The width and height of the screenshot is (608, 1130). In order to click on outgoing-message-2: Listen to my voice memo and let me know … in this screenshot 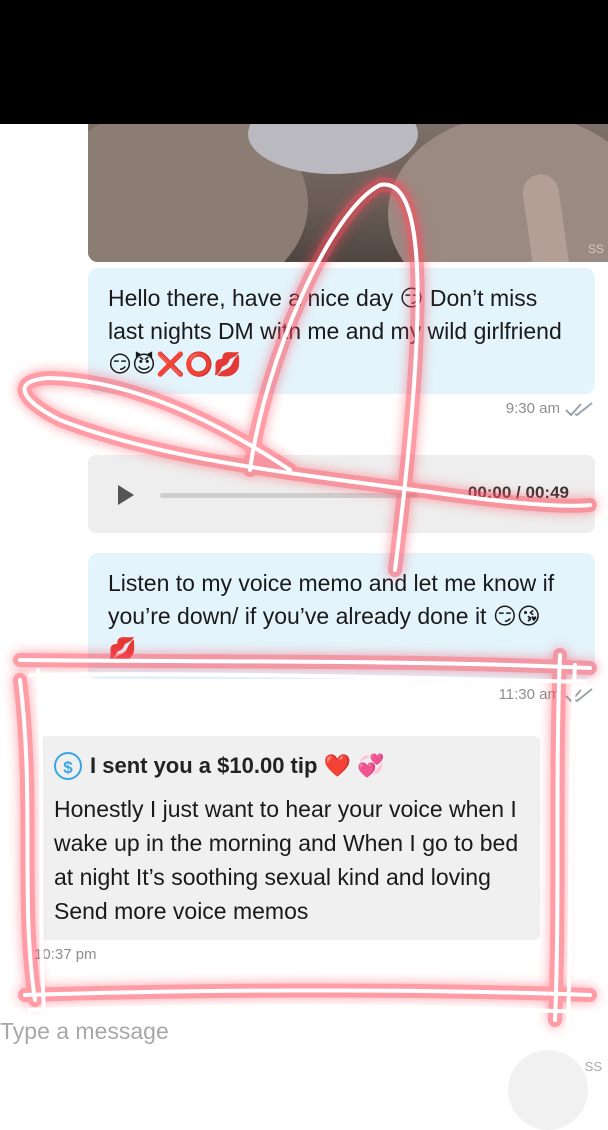, I will do `click(341, 616)`.